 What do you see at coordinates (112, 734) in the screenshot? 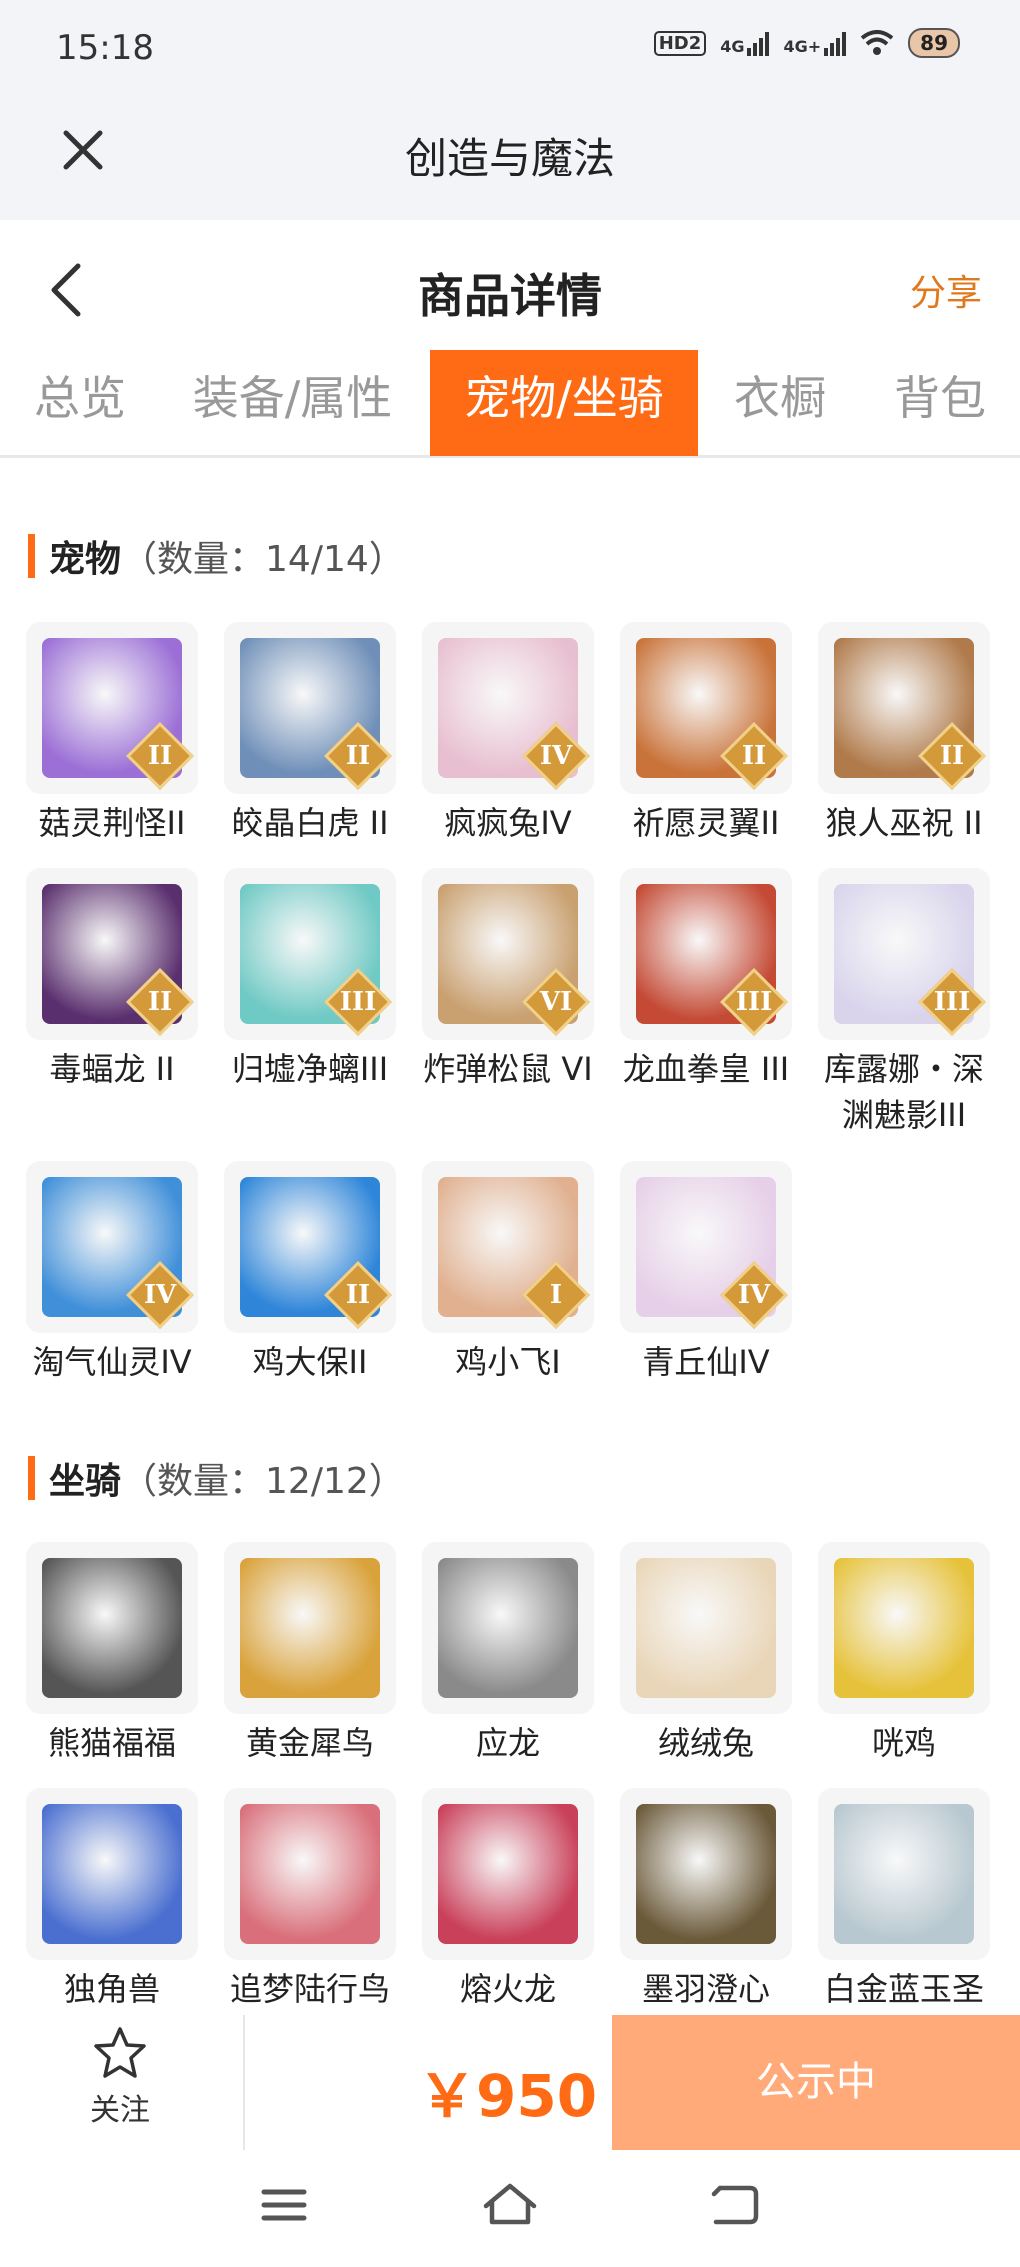
I see `pet-card: II 菇灵荆怪II` at bounding box center [112, 734].